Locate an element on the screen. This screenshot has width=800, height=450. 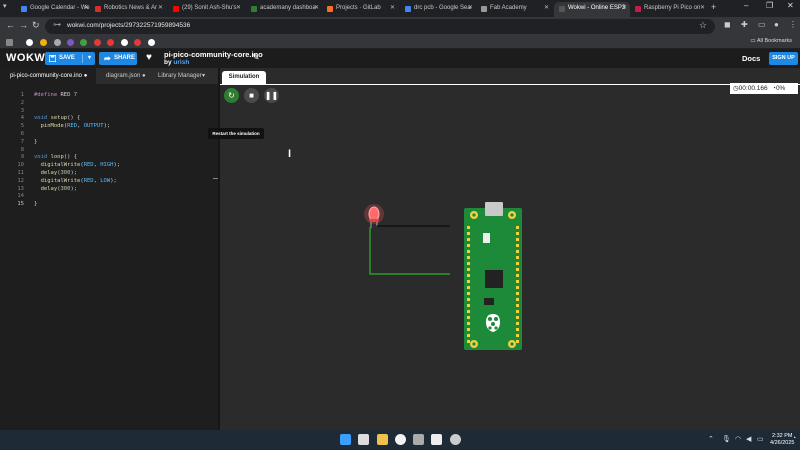
puzzle-icon: ✚ is located at coordinates (744, 24).